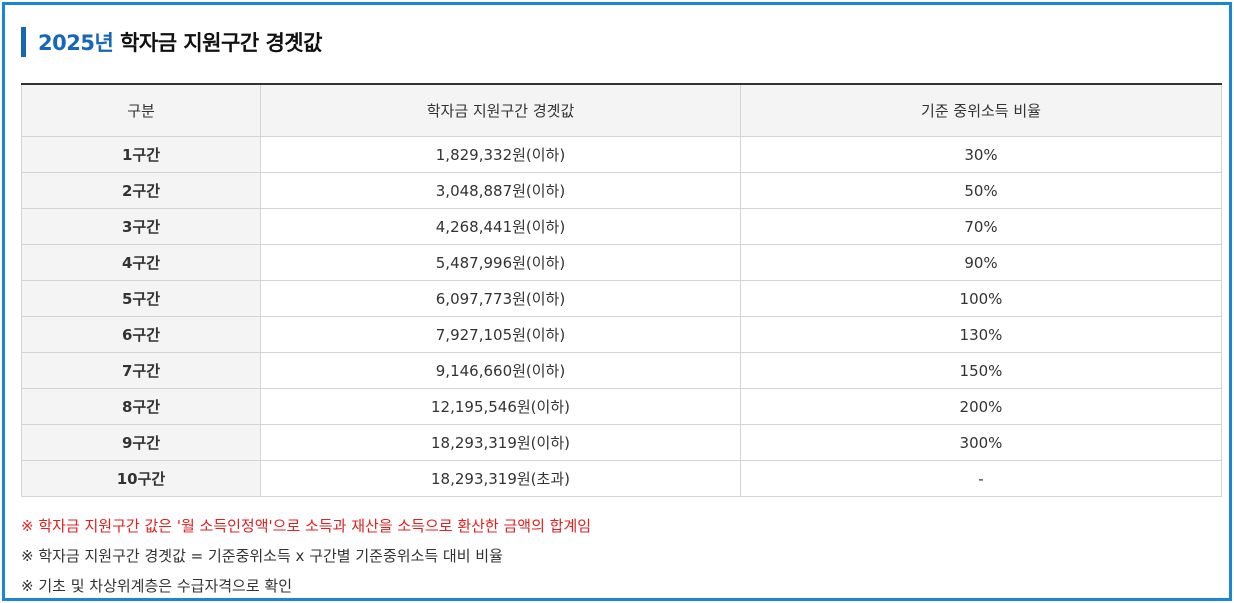 This screenshot has width=1234, height=603. I want to click on row-ratio: 30%, so click(981, 154).